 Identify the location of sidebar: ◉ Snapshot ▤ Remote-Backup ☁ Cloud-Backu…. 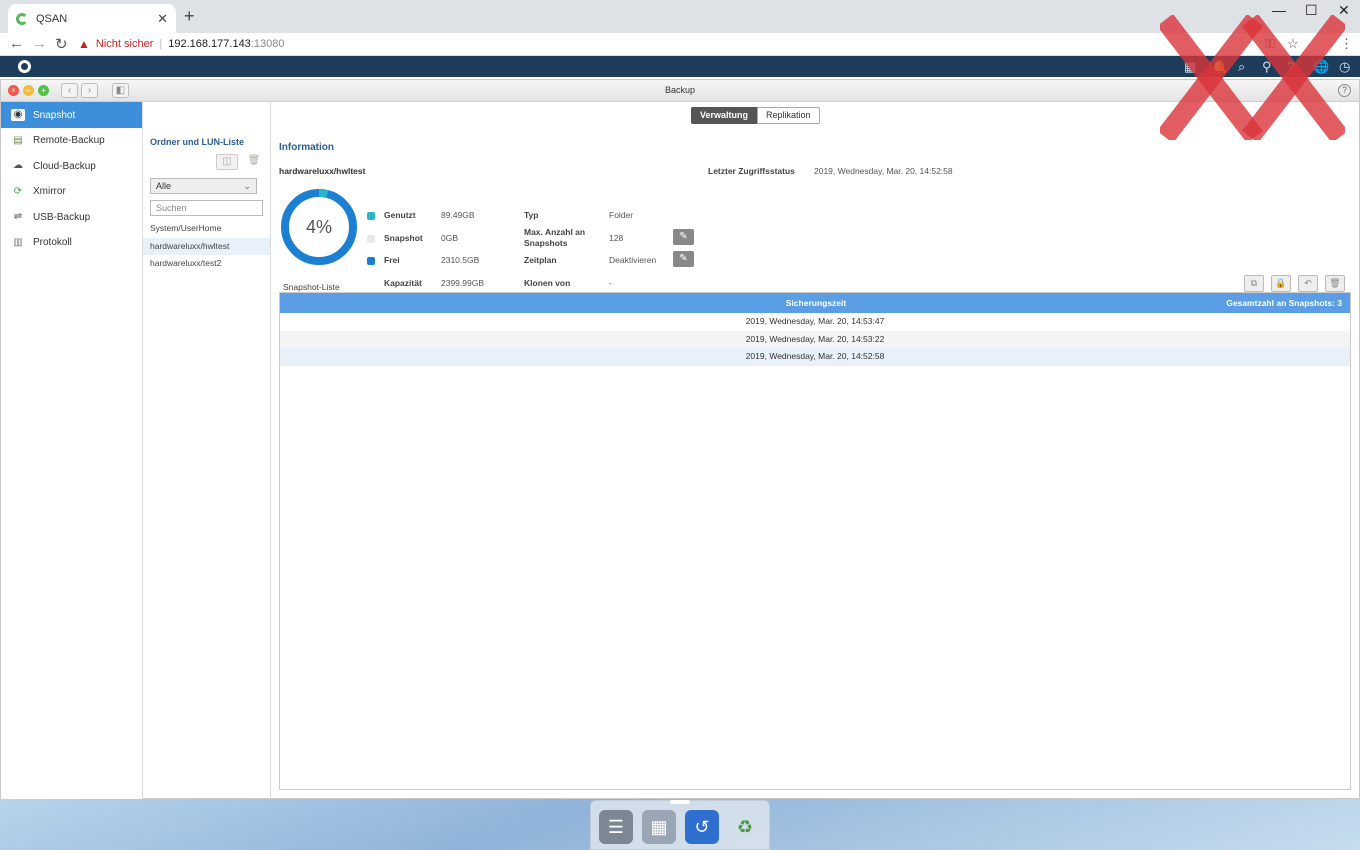
(72, 451).